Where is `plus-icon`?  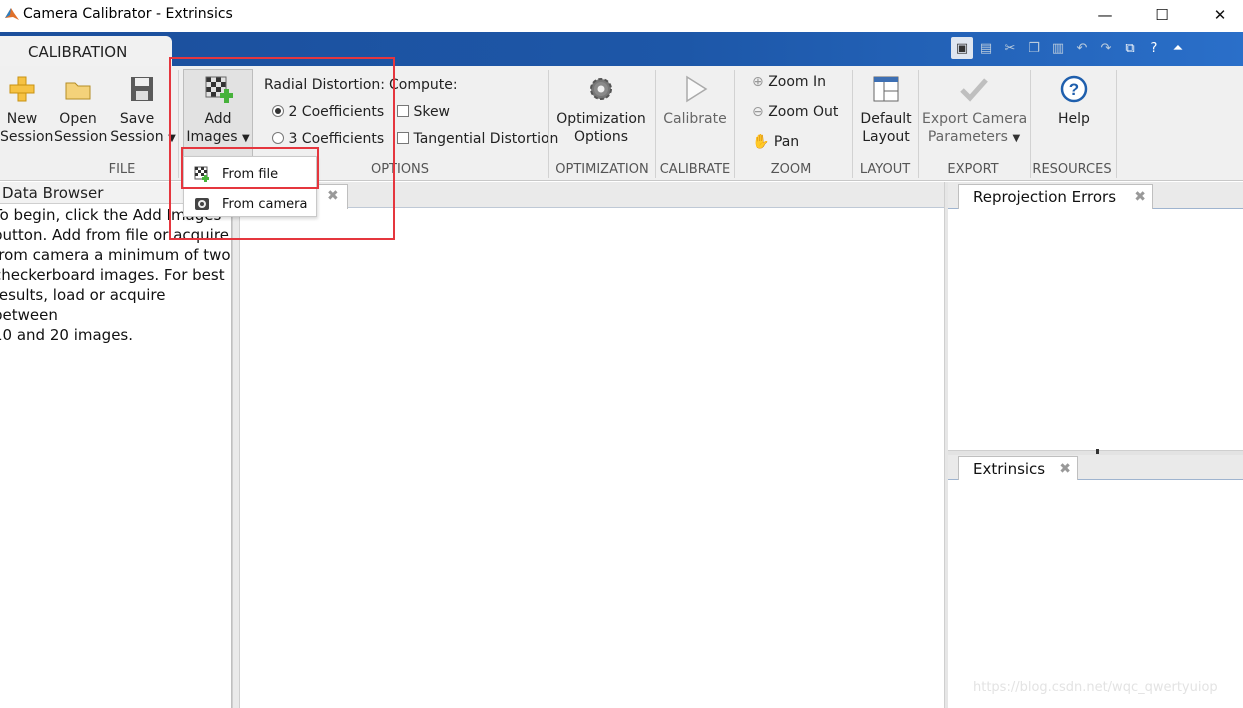
plus-icon is located at coordinates (22, 89).